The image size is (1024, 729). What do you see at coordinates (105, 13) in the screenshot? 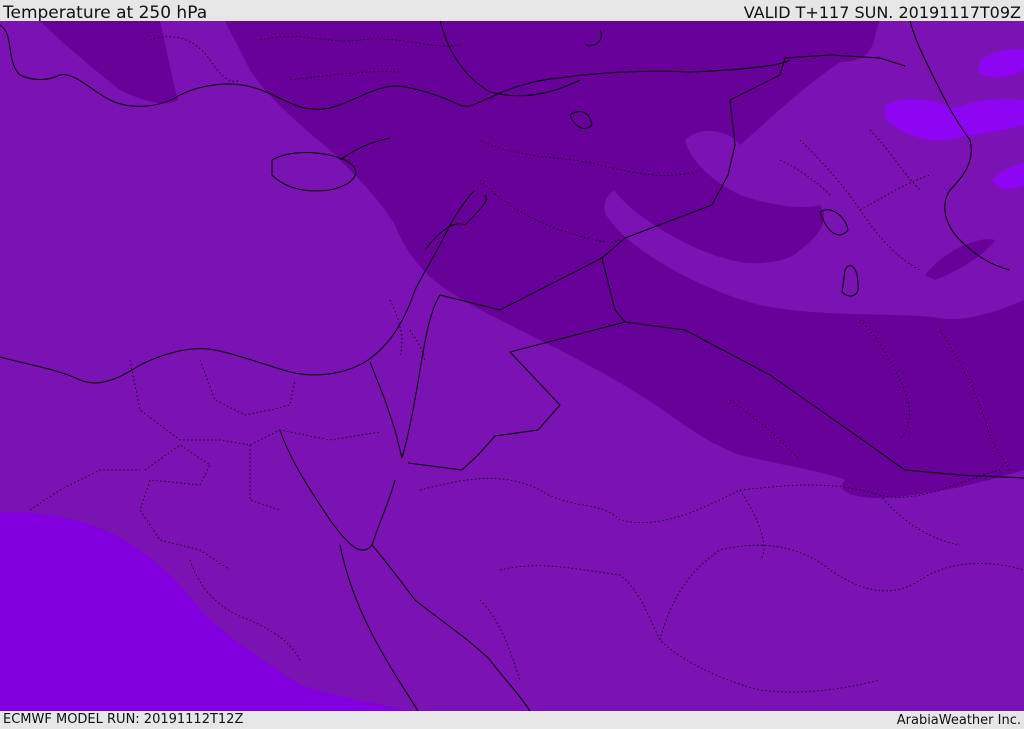
I see `map-title: Temperature at 250 hPa` at bounding box center [105, 13].